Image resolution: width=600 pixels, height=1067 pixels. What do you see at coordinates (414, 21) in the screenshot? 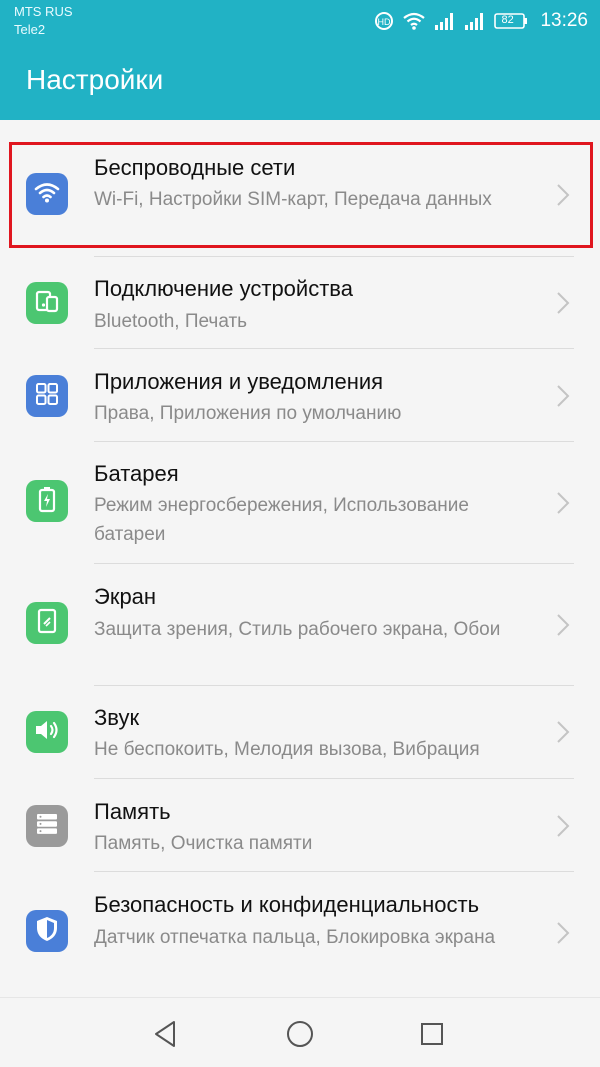
I see `wifi-icon` at bounding box center [414, 21].